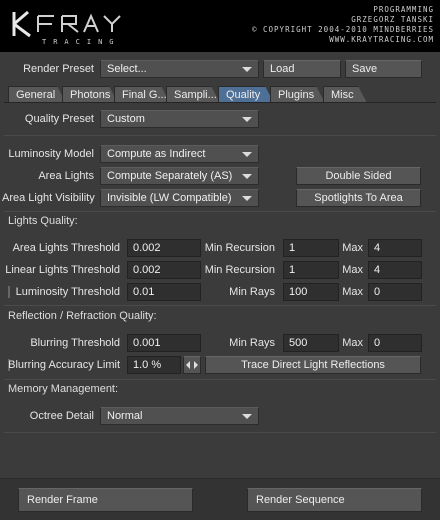 This screenshot has width=440, height=520. I want to click on blurring-accuracy-input: 1.0 %, so click(154, 365).